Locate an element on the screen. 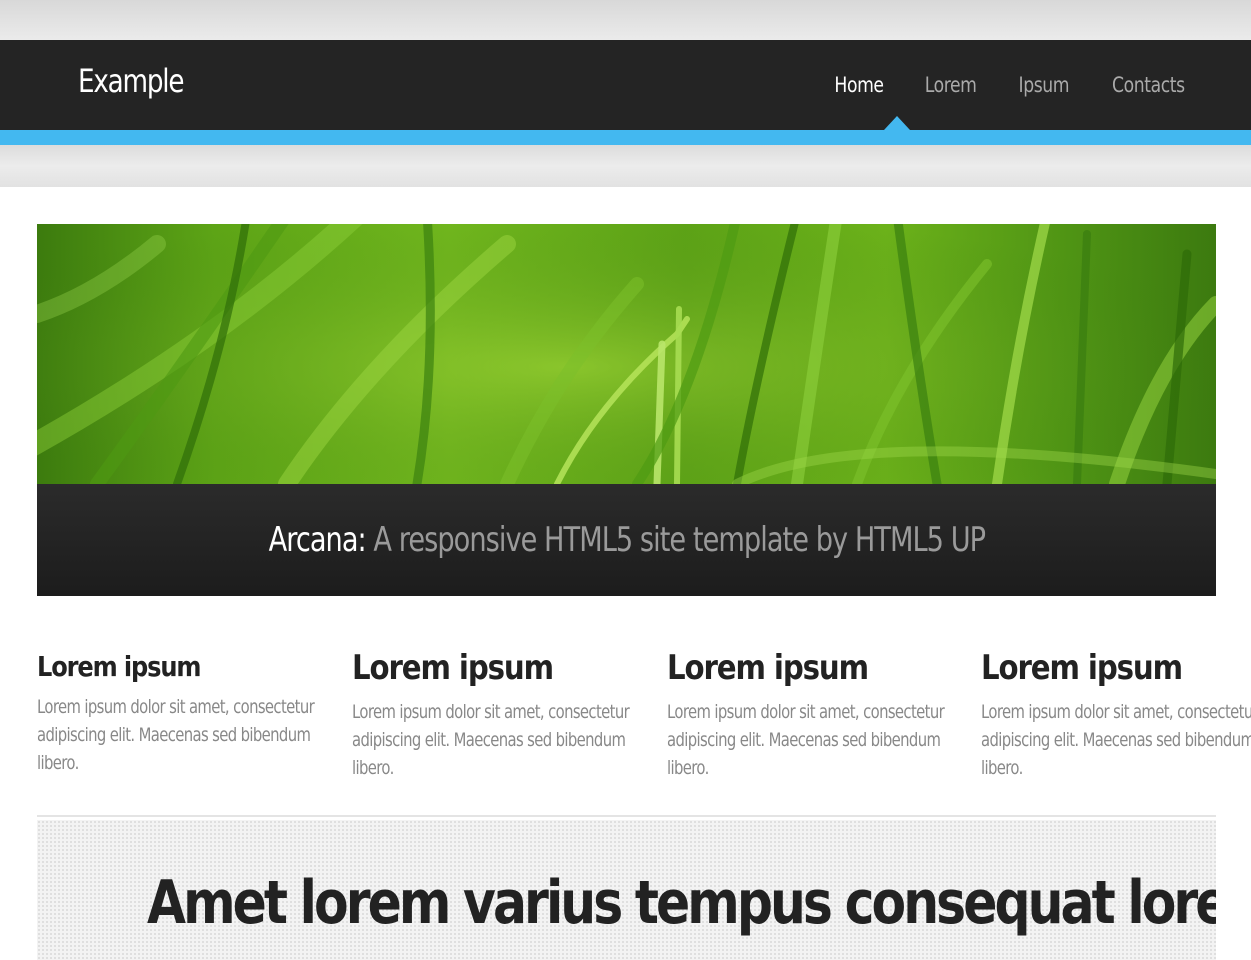 The width and height of the screenshot is (1251, 960). nav-item-home: Home is located at coordinates (860, 85).